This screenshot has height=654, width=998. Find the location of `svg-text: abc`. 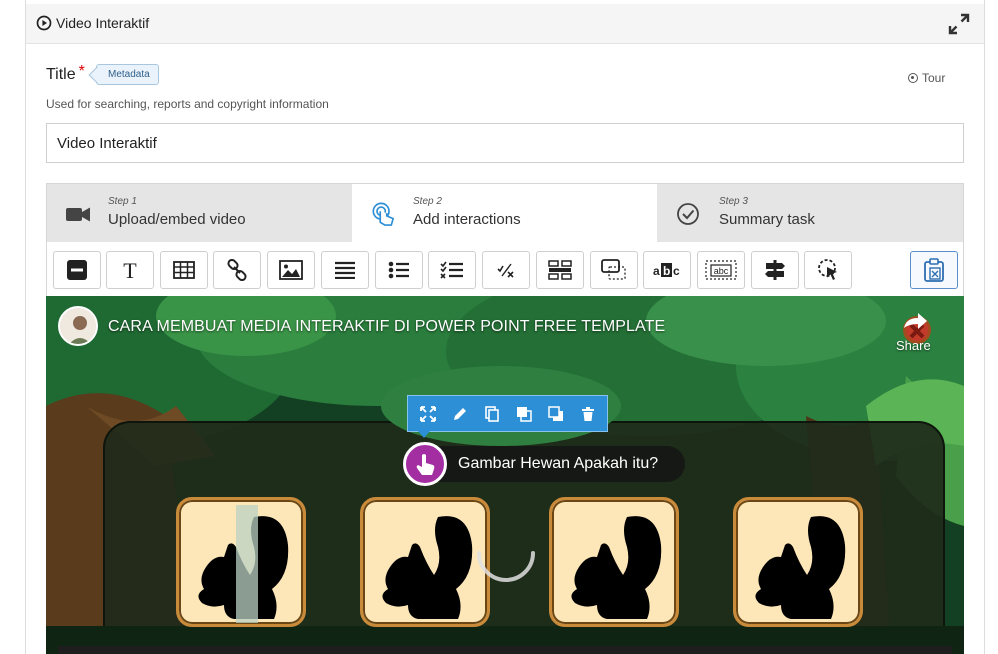

svg-text: abc is located at coordinates (721, 271).